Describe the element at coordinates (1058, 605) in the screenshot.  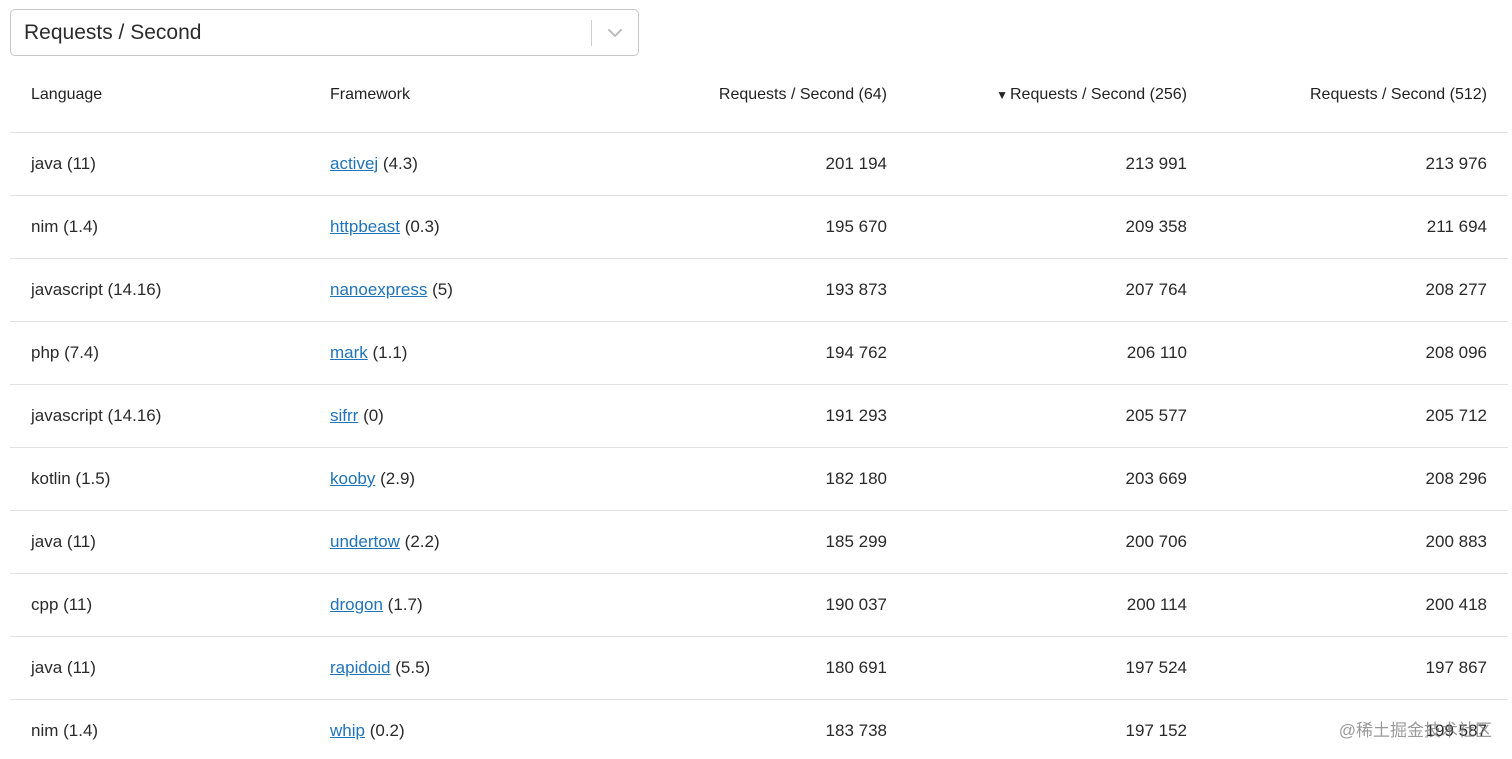
I see `cell-rps-256: 200 114` at that location.